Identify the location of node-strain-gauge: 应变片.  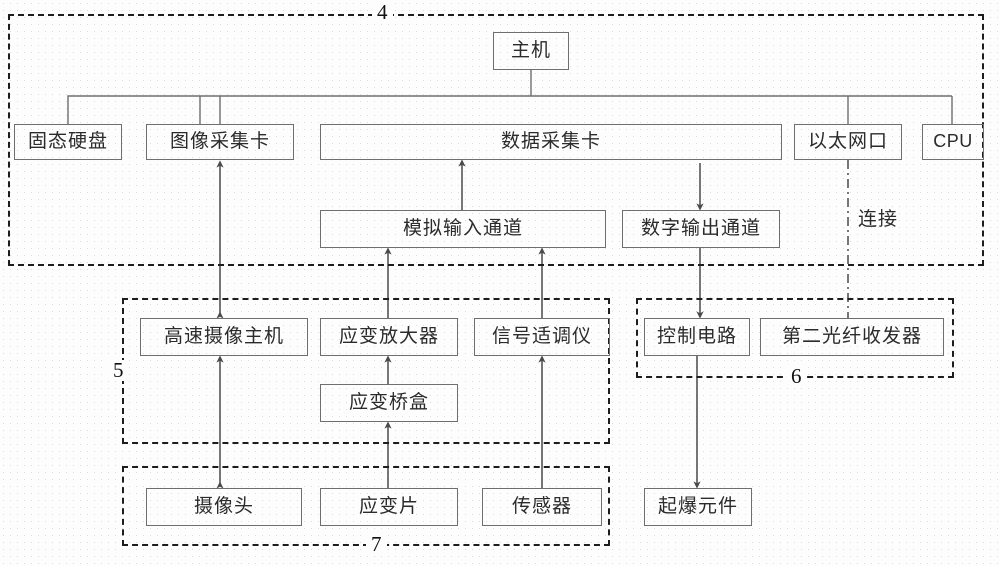
(389, 507).